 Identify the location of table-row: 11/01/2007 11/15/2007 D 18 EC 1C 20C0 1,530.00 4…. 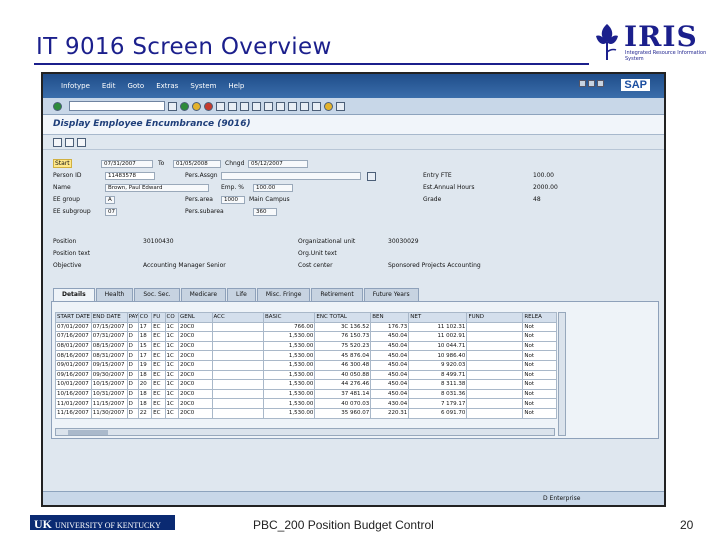
(306, 403).